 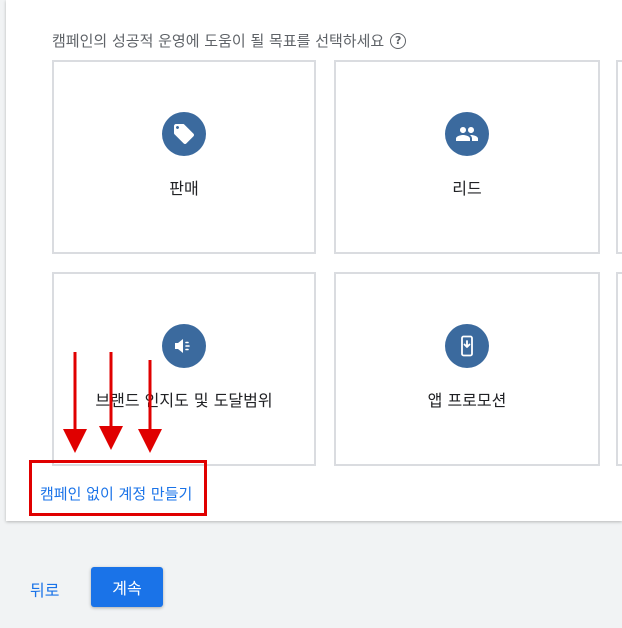 What do you see at coordinates (112, 402) in the screenshot?
I see `annotation-arrows` at bounding box center [112, 402].